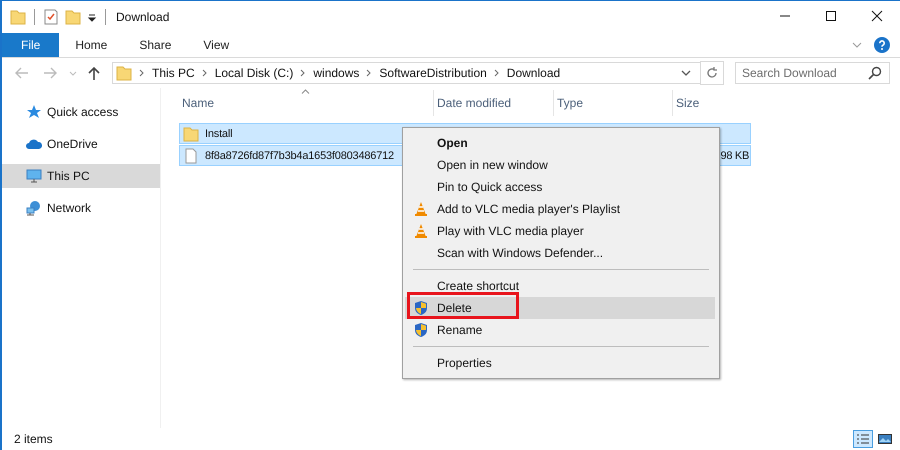  I want to click on file-size: 98 KB, so click(734, 156).